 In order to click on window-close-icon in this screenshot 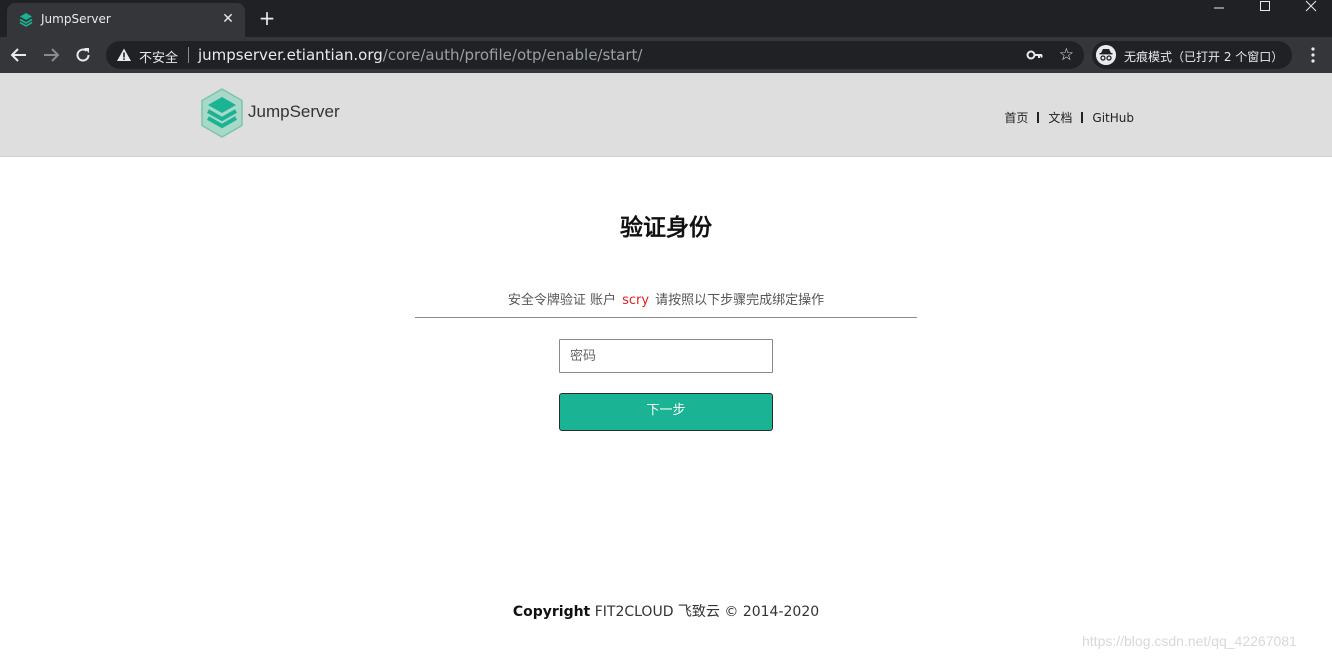, I will do `click(1310, 10)`.